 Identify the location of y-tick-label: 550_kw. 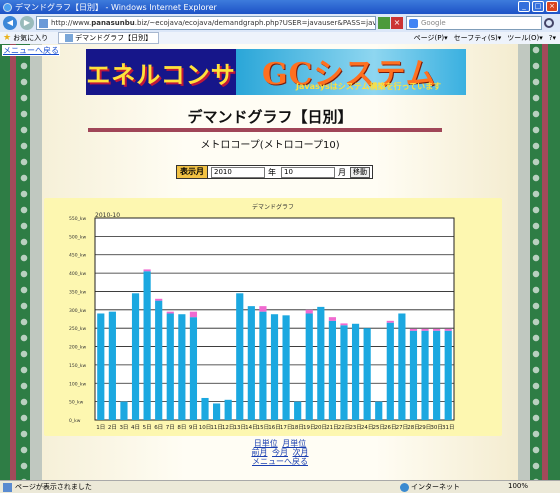
(77, 219).